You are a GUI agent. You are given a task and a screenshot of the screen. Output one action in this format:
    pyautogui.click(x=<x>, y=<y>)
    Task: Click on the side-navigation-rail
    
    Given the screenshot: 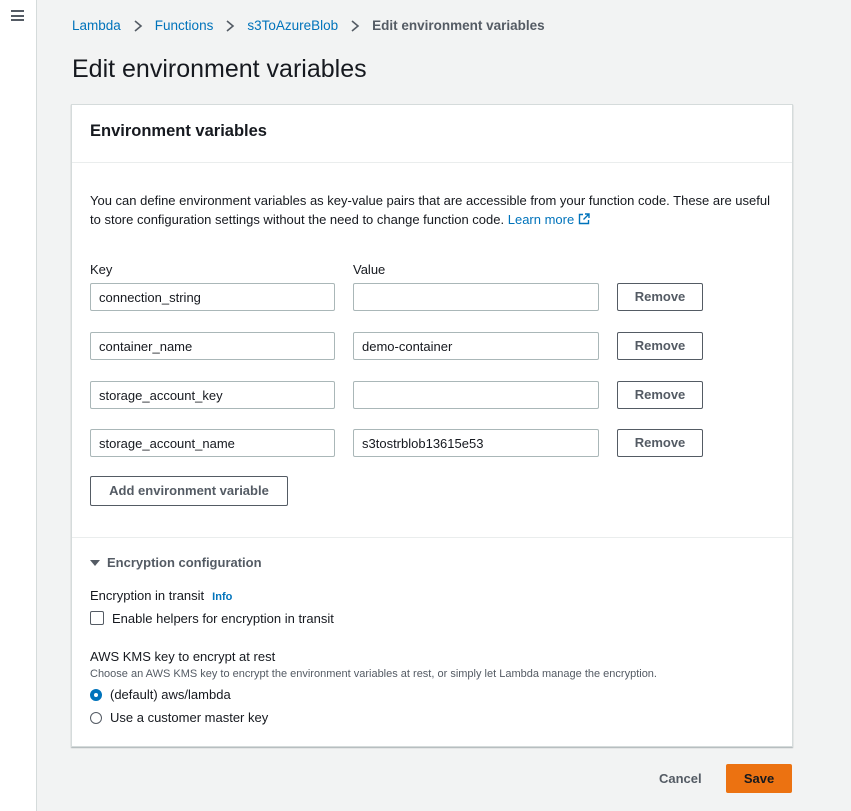 What is the action you would take?
    pyautogui.click(x=18, y=405)
    